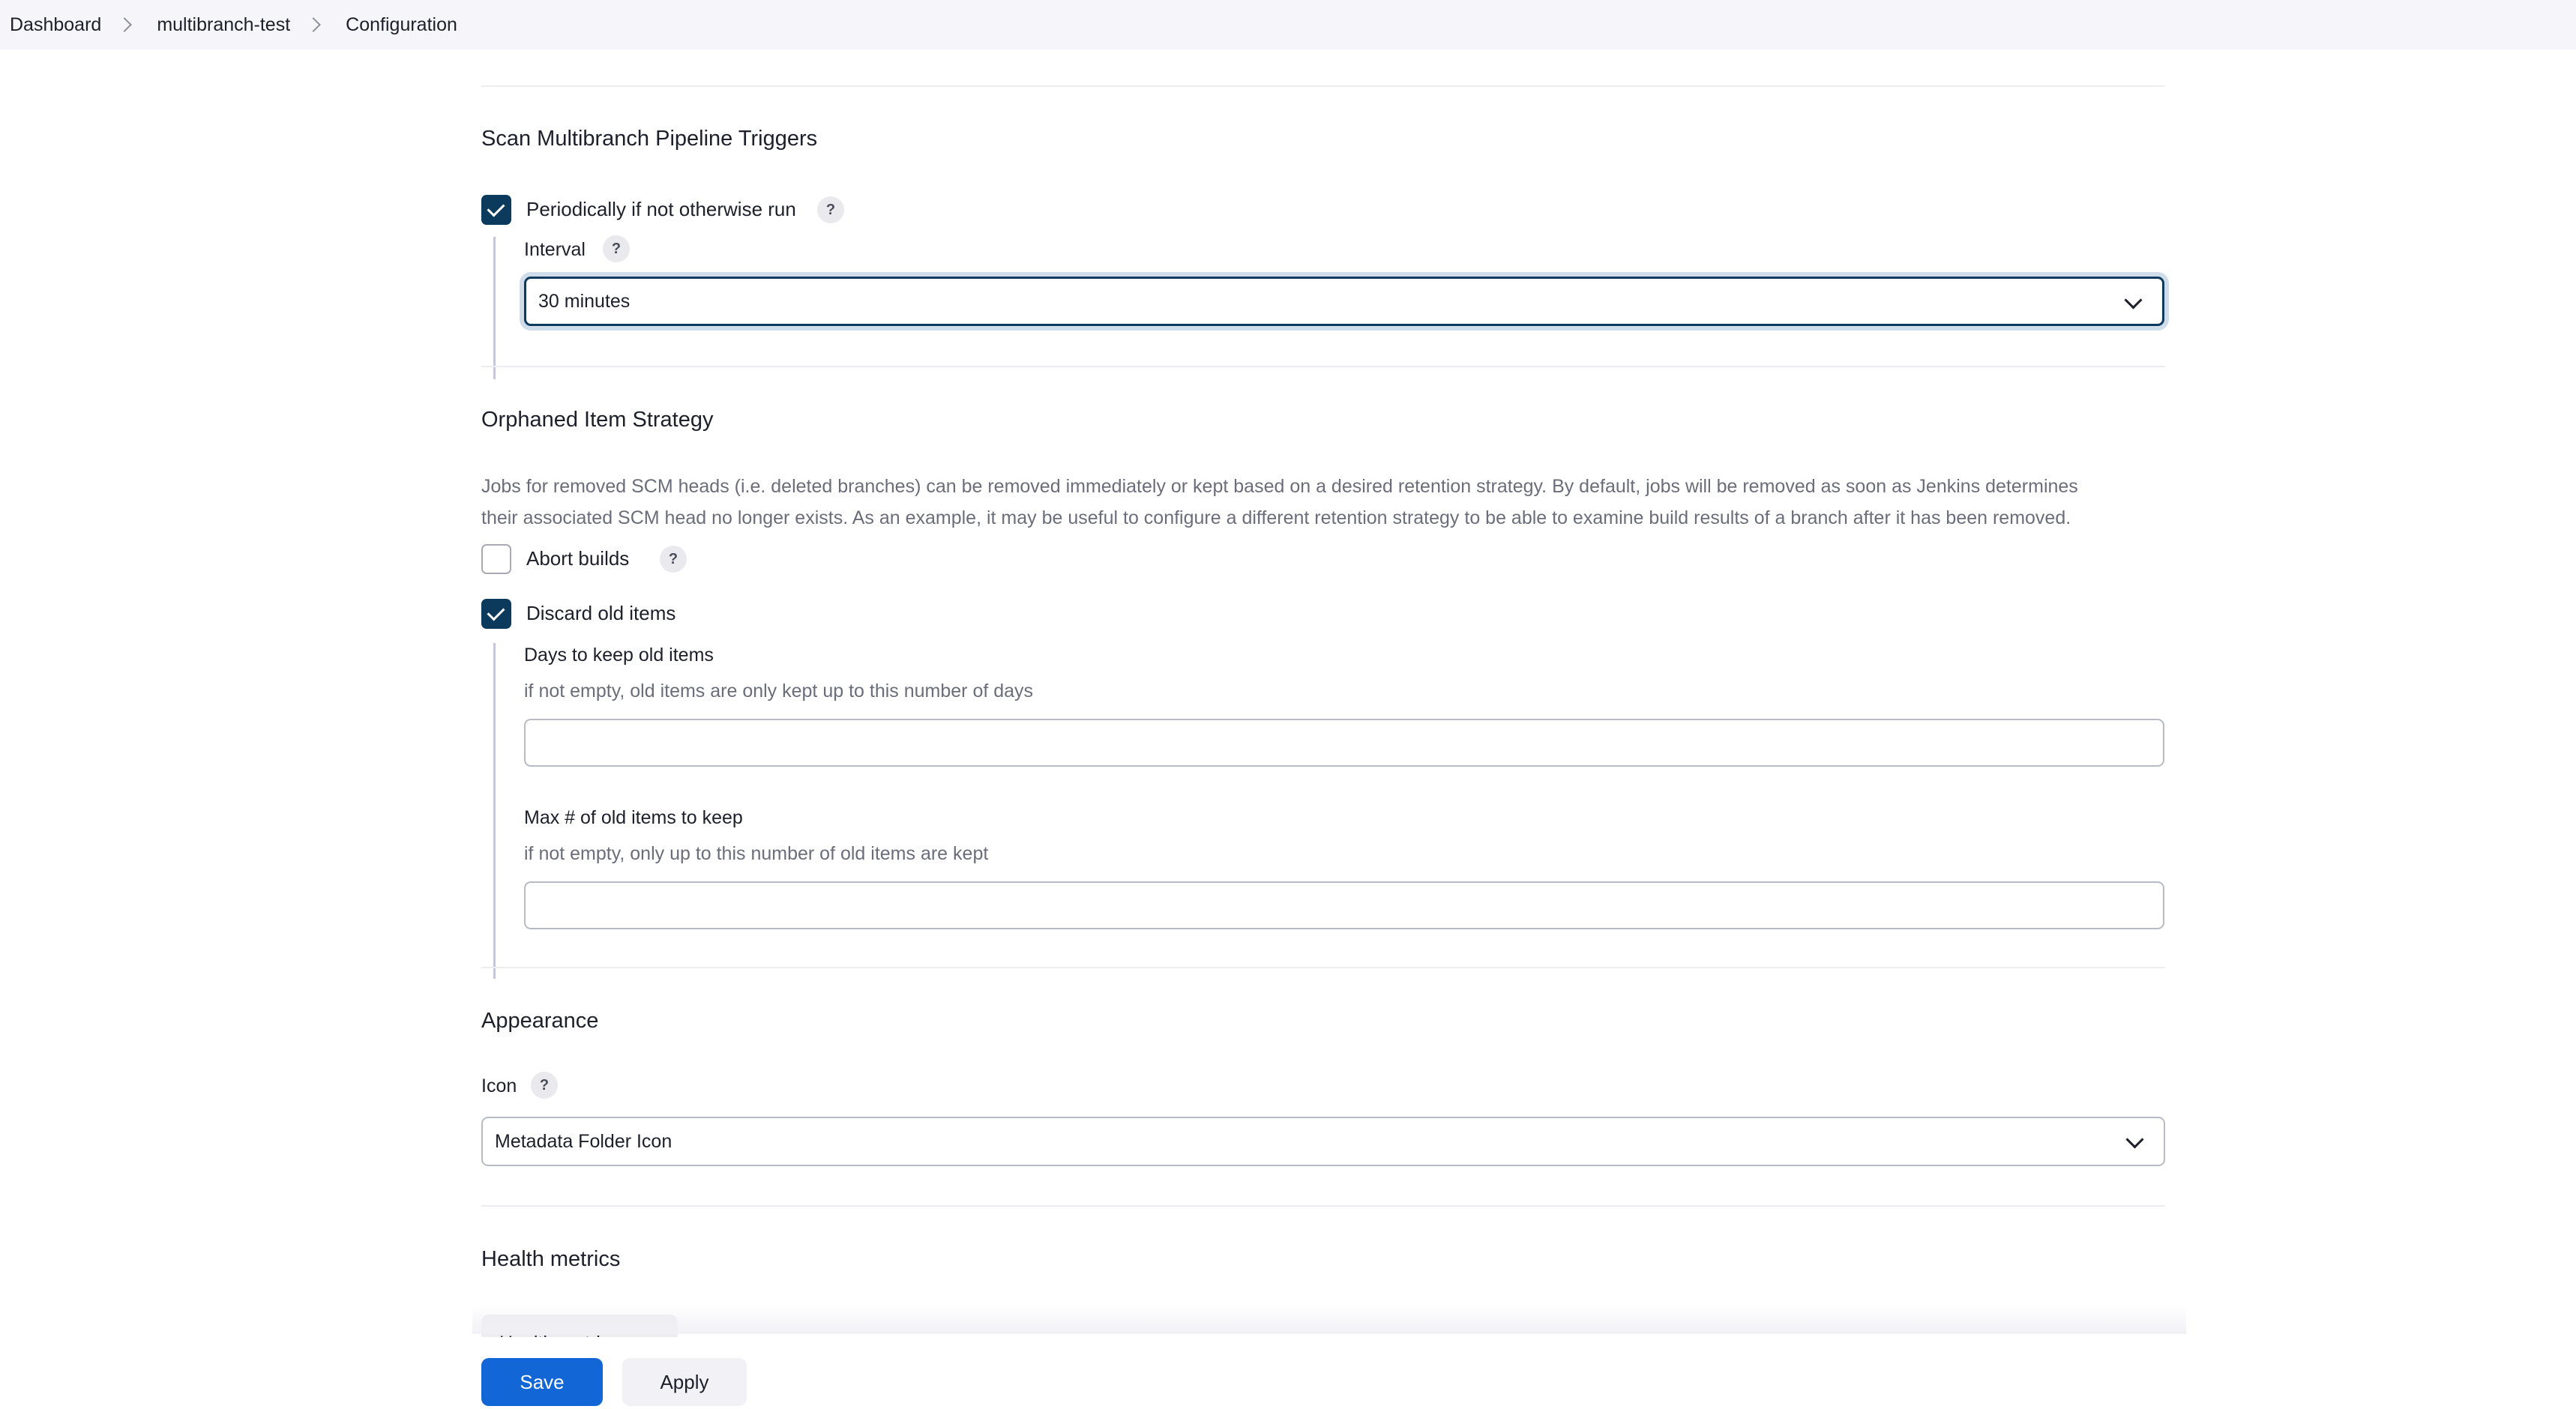 Image resolution: width=2576 pixels, height=1409 pixels. I want to click on health-metrics-title: Health metrics, so click(551, 1259).